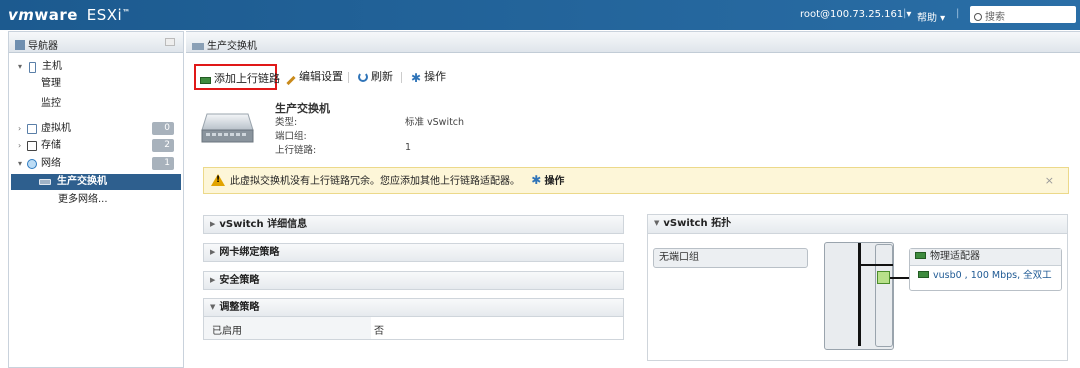 This screenshot has height=368, width=1080. I want to click on refresh-label: 刷新, so click(382, 76).